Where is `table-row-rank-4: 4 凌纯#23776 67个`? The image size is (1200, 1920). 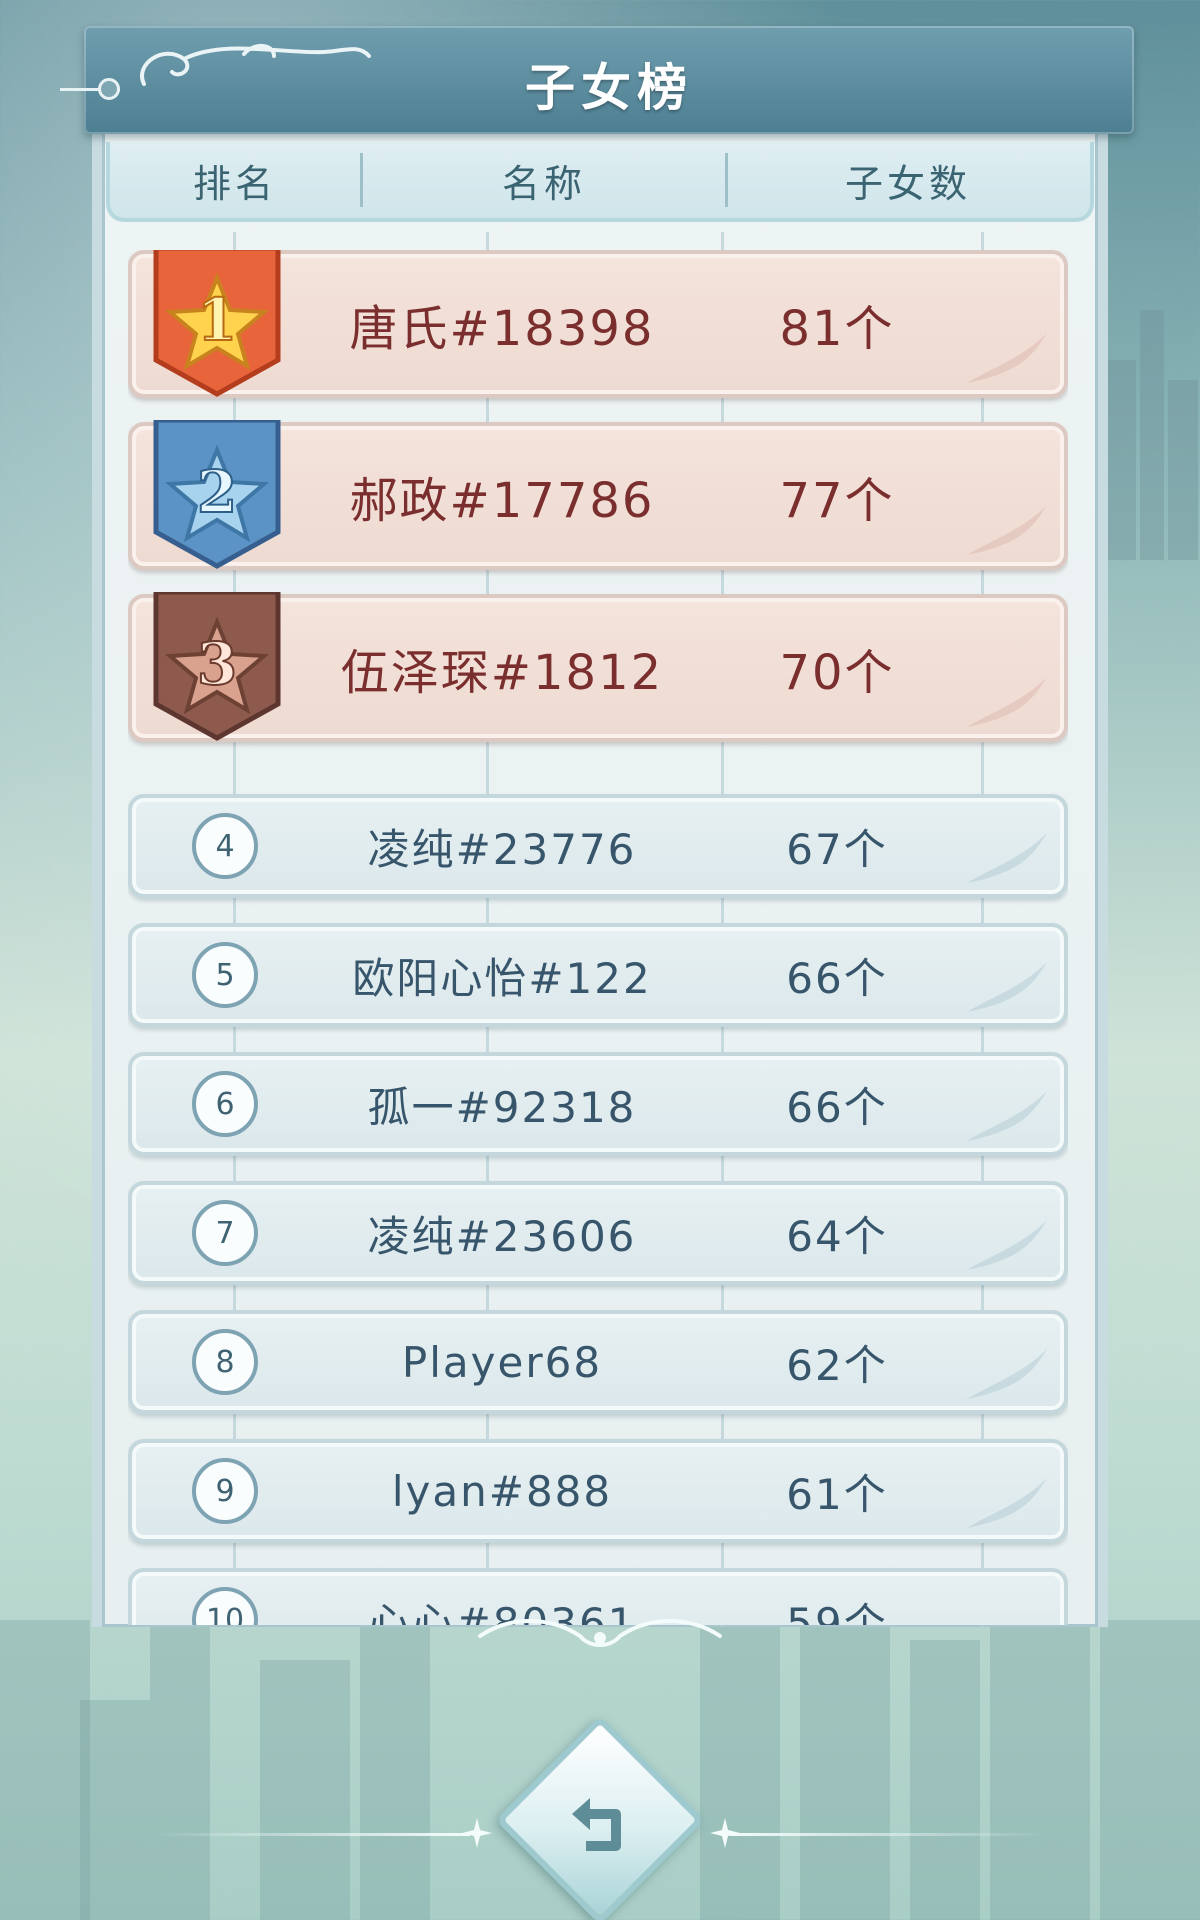
table-row-rank-4: 4 凌纯#23776 67个 is located at coordinates (598, 846).